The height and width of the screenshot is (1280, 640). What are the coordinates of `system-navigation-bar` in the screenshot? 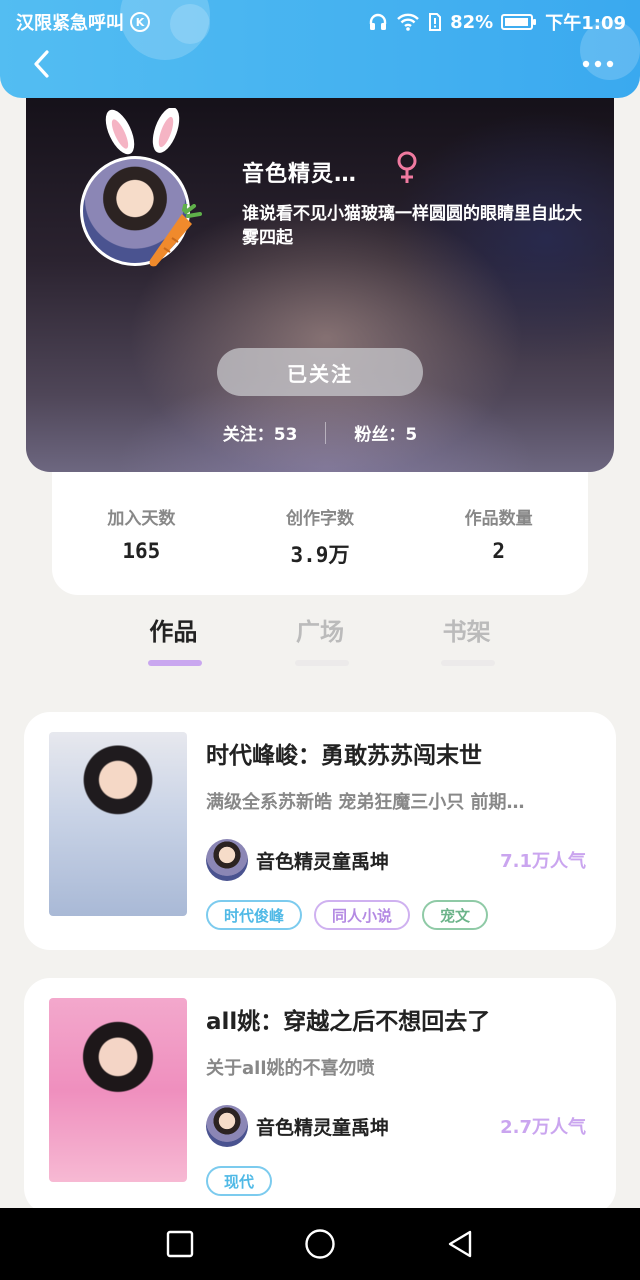 It's located at (320, 1244).